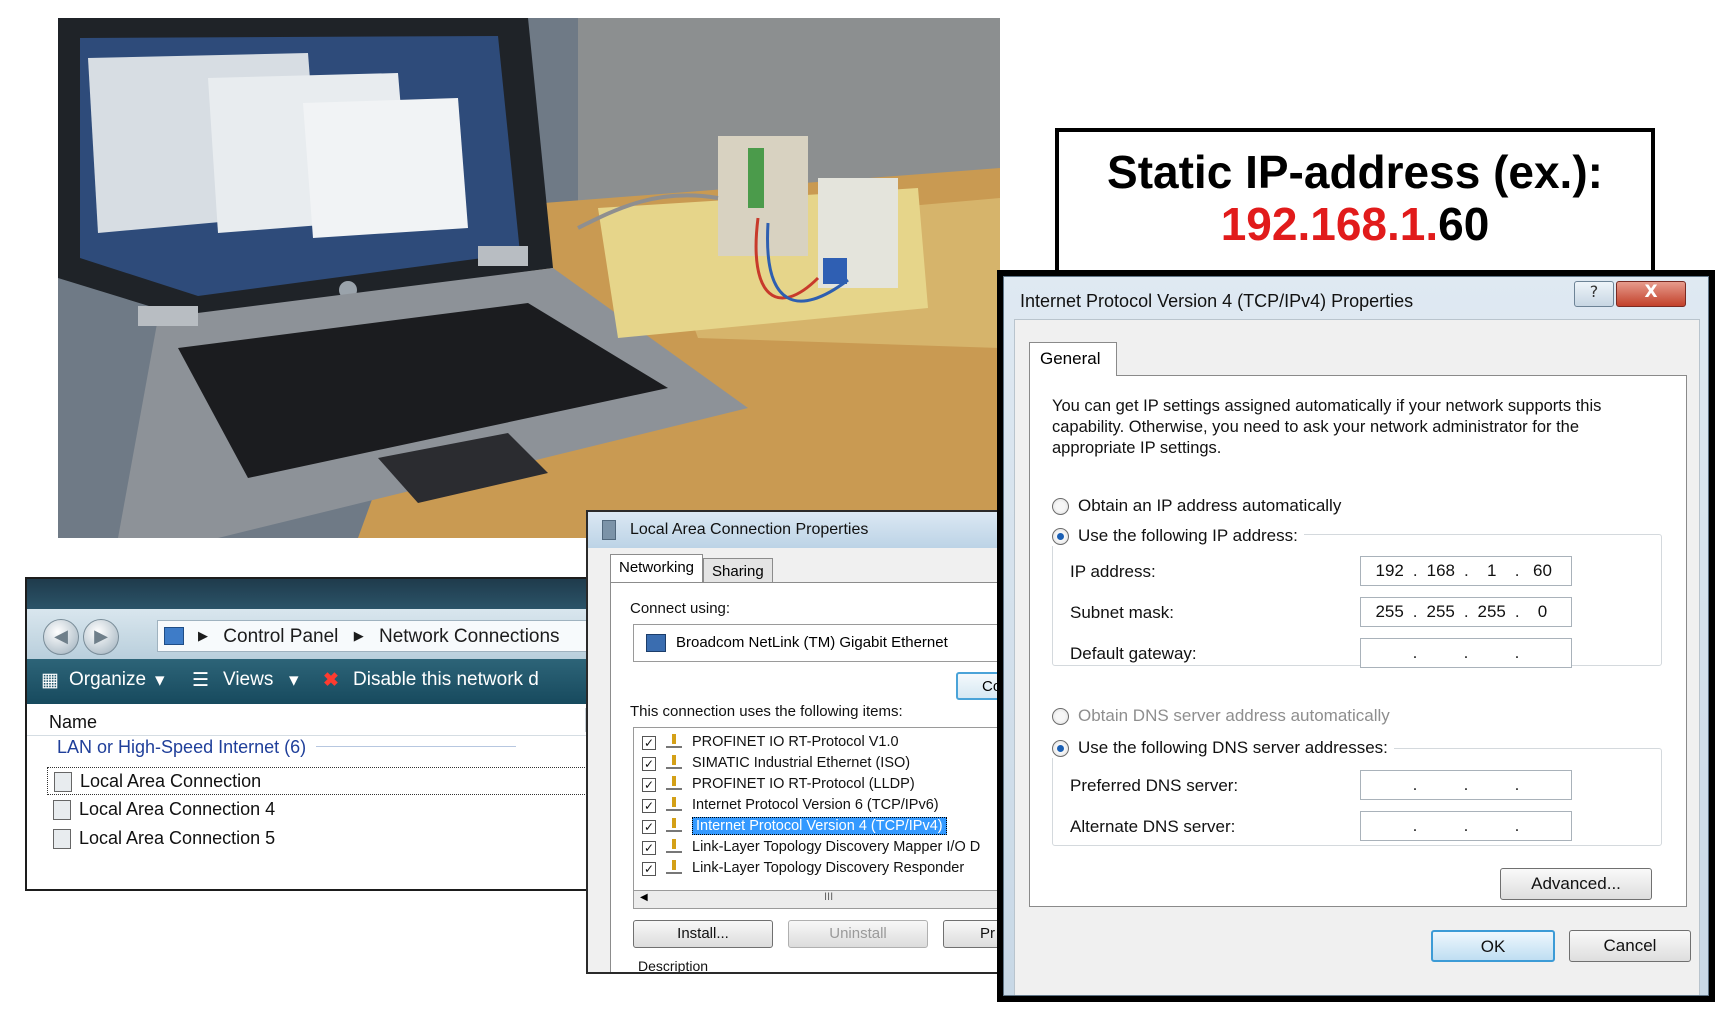 The height and width of the screenshot is (1010, 1734). What do you see at coordinates (858, 934) in the screenshot?
I see `uninstall-button: Uninstall` at bounding box center [858, 934].